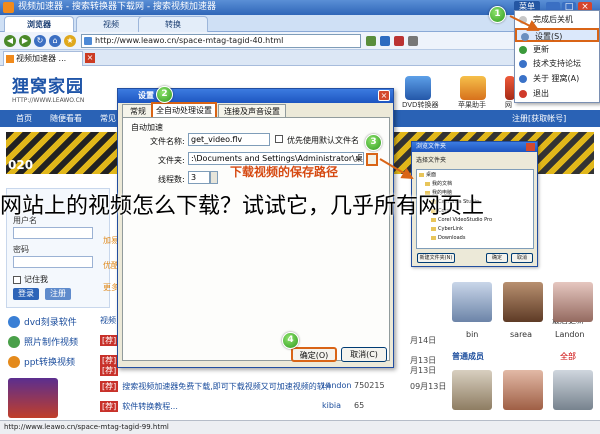  I want to click on menu-item-settings: 设置(S), so click(557, 35).